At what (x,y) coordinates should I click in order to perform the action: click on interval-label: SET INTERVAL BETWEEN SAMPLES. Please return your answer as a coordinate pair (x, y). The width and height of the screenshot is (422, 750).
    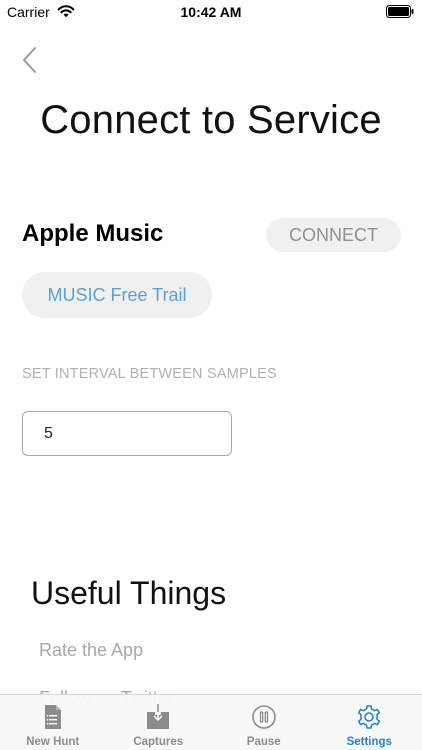
    Looking at the image, I should click on (149, 374).